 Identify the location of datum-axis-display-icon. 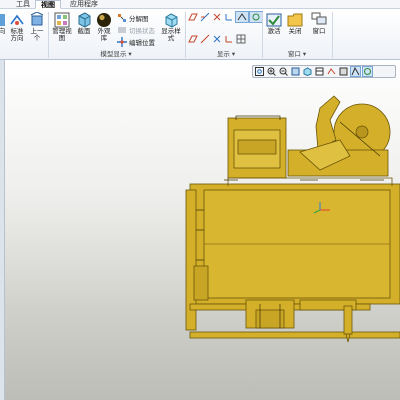
(205, 17).